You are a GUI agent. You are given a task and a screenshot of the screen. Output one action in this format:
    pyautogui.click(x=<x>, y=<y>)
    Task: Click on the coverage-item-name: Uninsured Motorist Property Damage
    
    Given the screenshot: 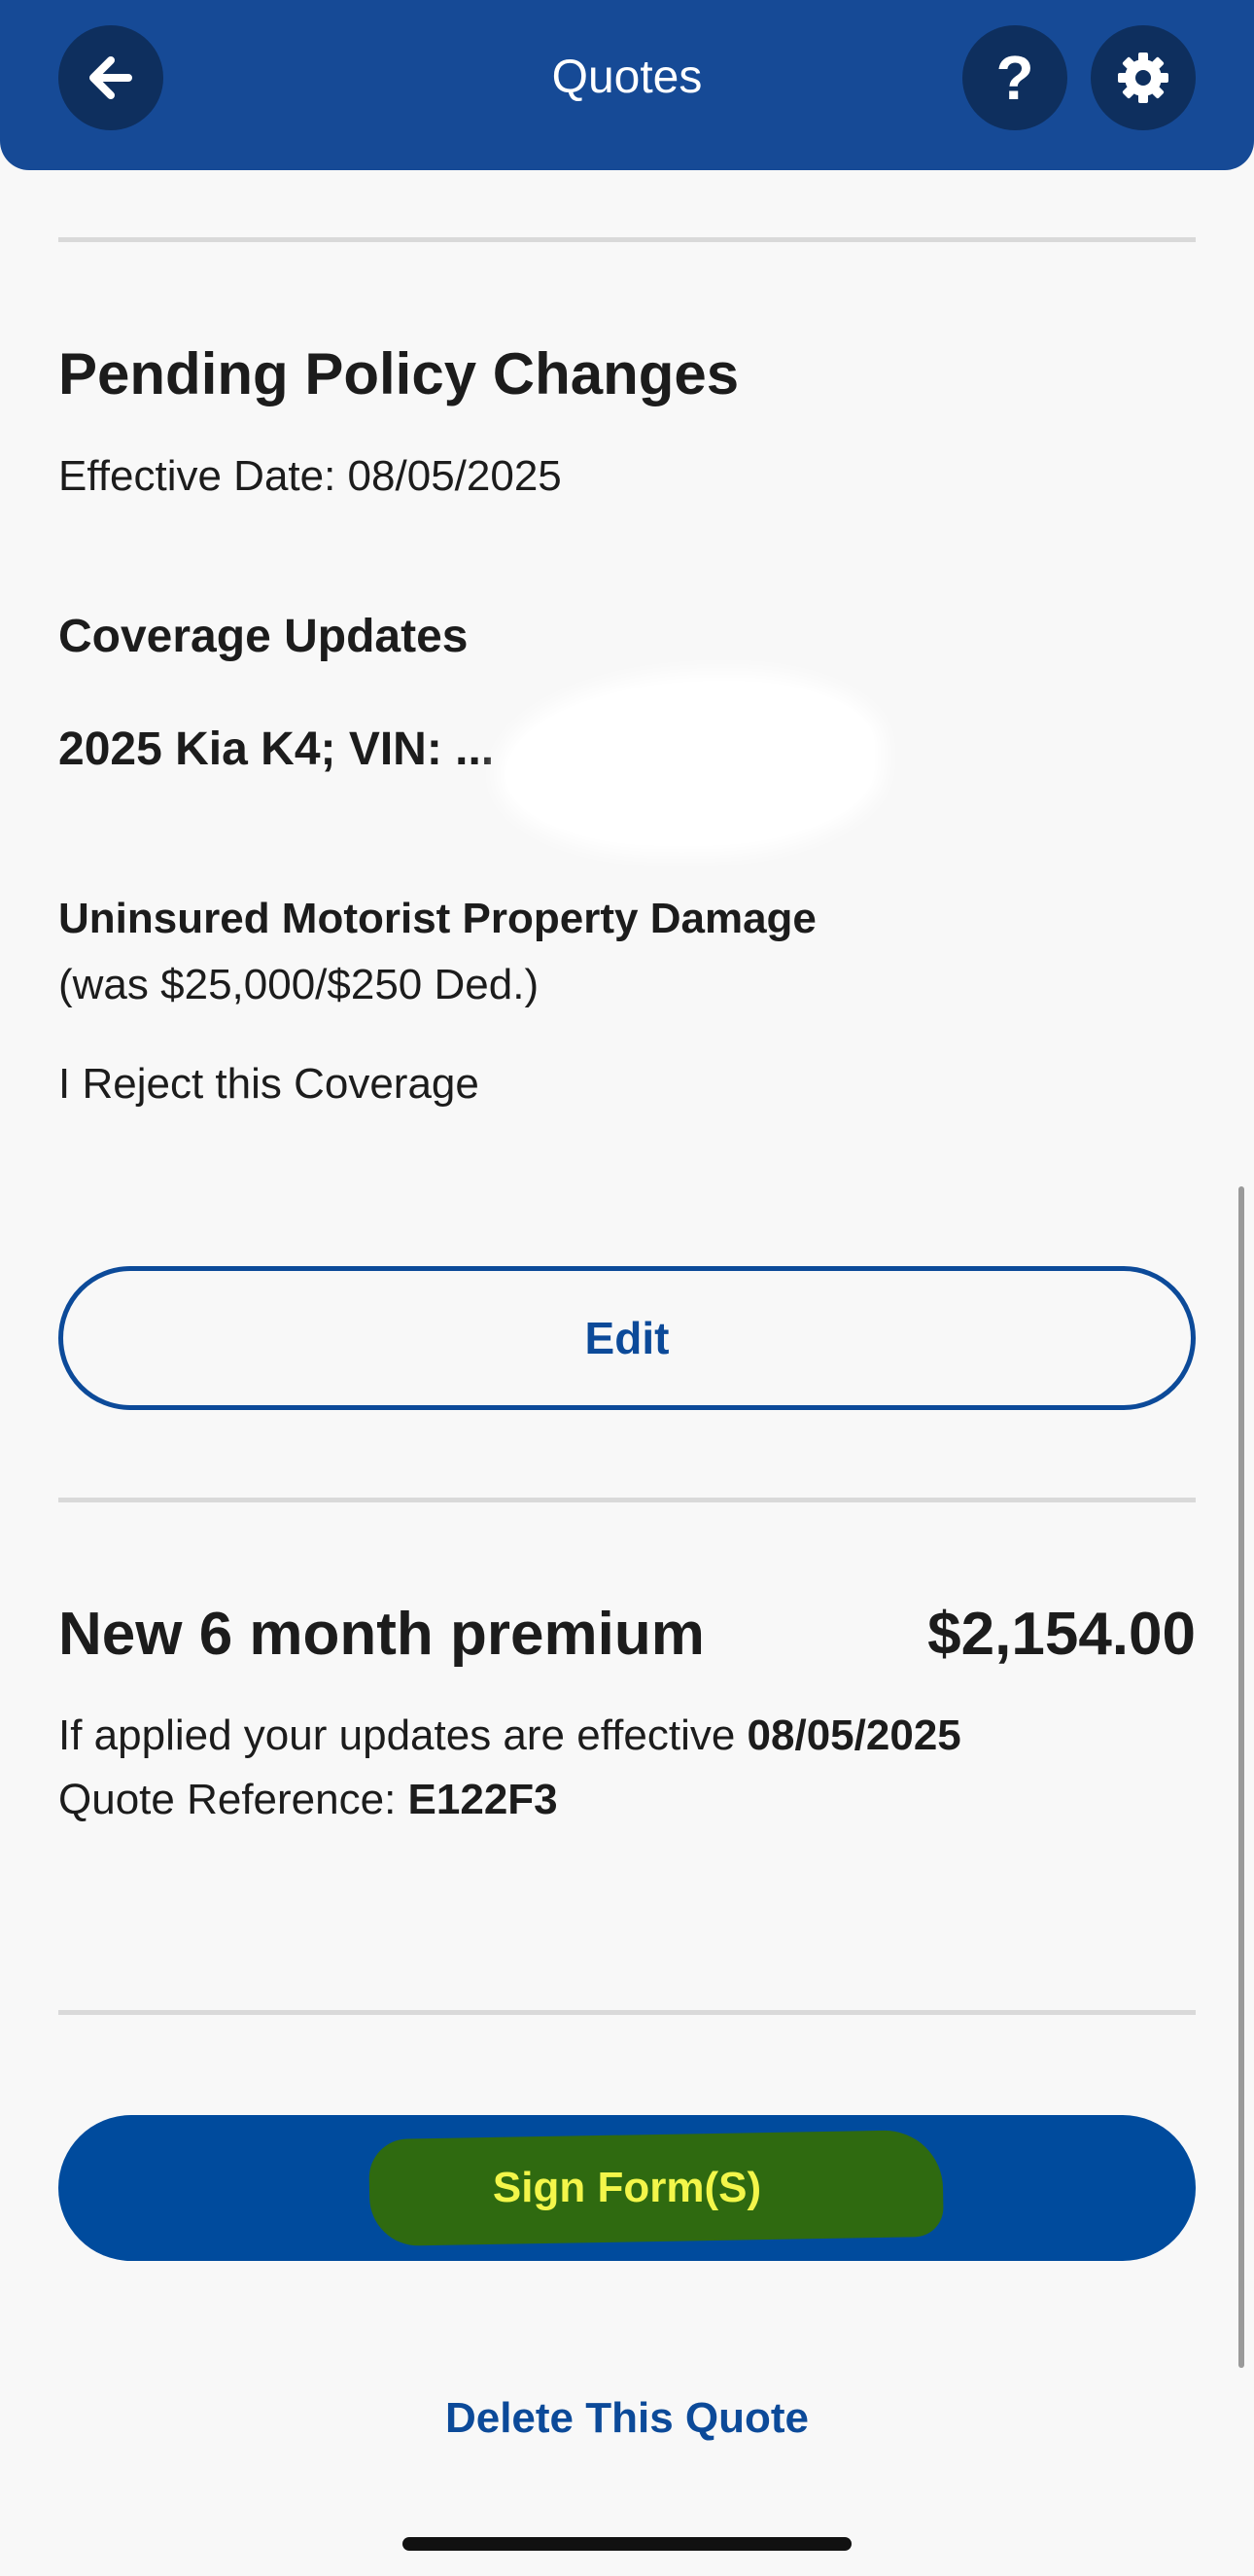 What is the action you would take?
    pyautogui.click(x=437, y=918)
    